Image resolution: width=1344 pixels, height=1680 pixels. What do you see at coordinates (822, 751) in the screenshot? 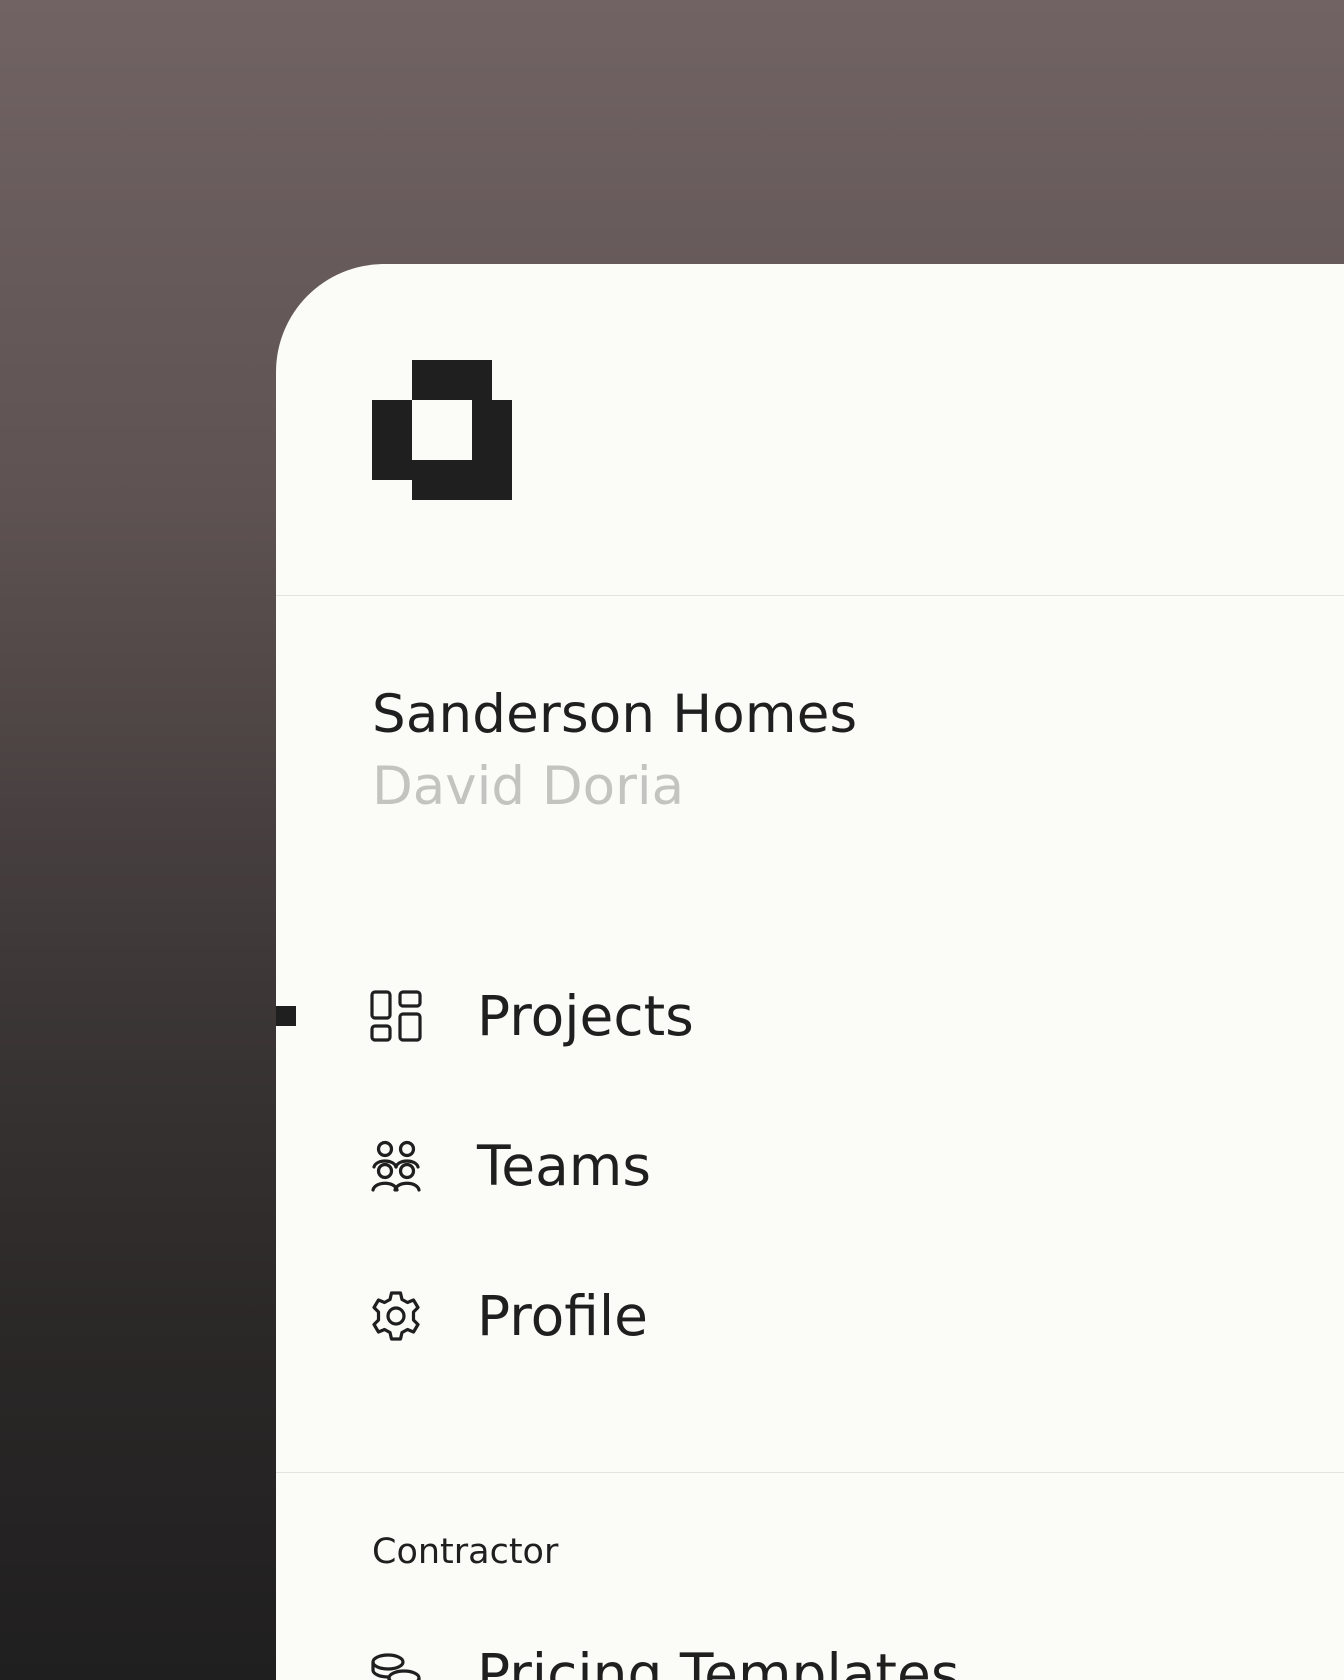
I see `organization-block: Sanderson Homes David Doria` at bounding box center [822, 751].